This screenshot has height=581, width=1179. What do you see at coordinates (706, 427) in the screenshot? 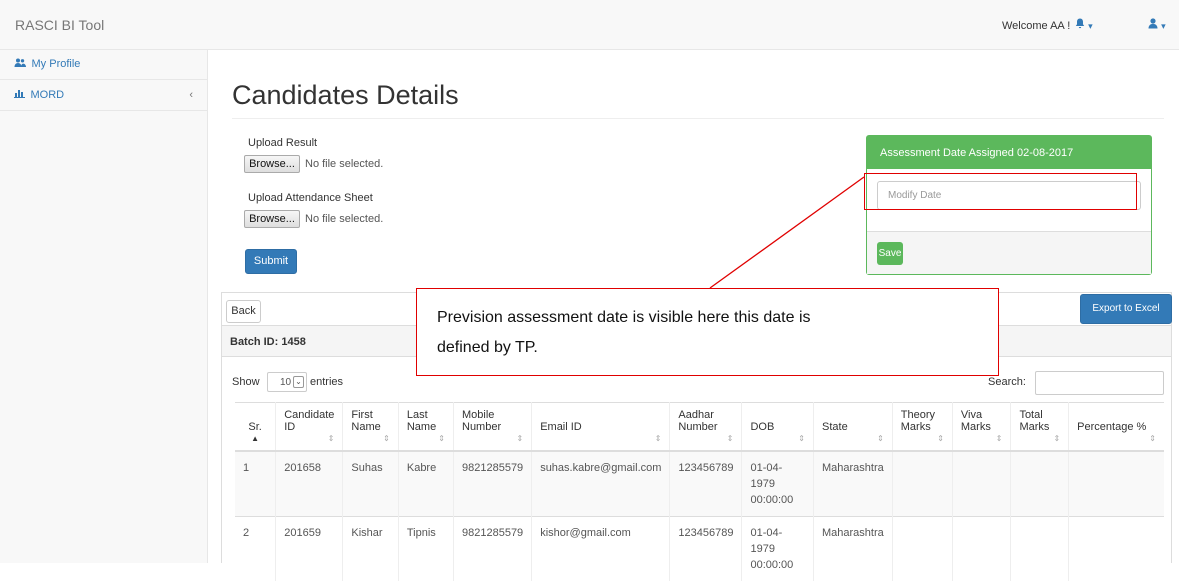
I see `column-header: Aadhar Number⇕` at bounding box center [706, 427].